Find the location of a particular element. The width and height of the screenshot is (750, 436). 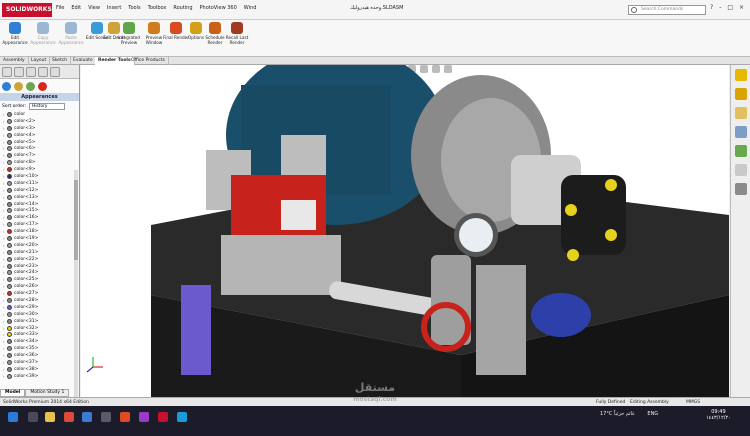

appearance-item: › color<7> is located at coordinates (41, 155).